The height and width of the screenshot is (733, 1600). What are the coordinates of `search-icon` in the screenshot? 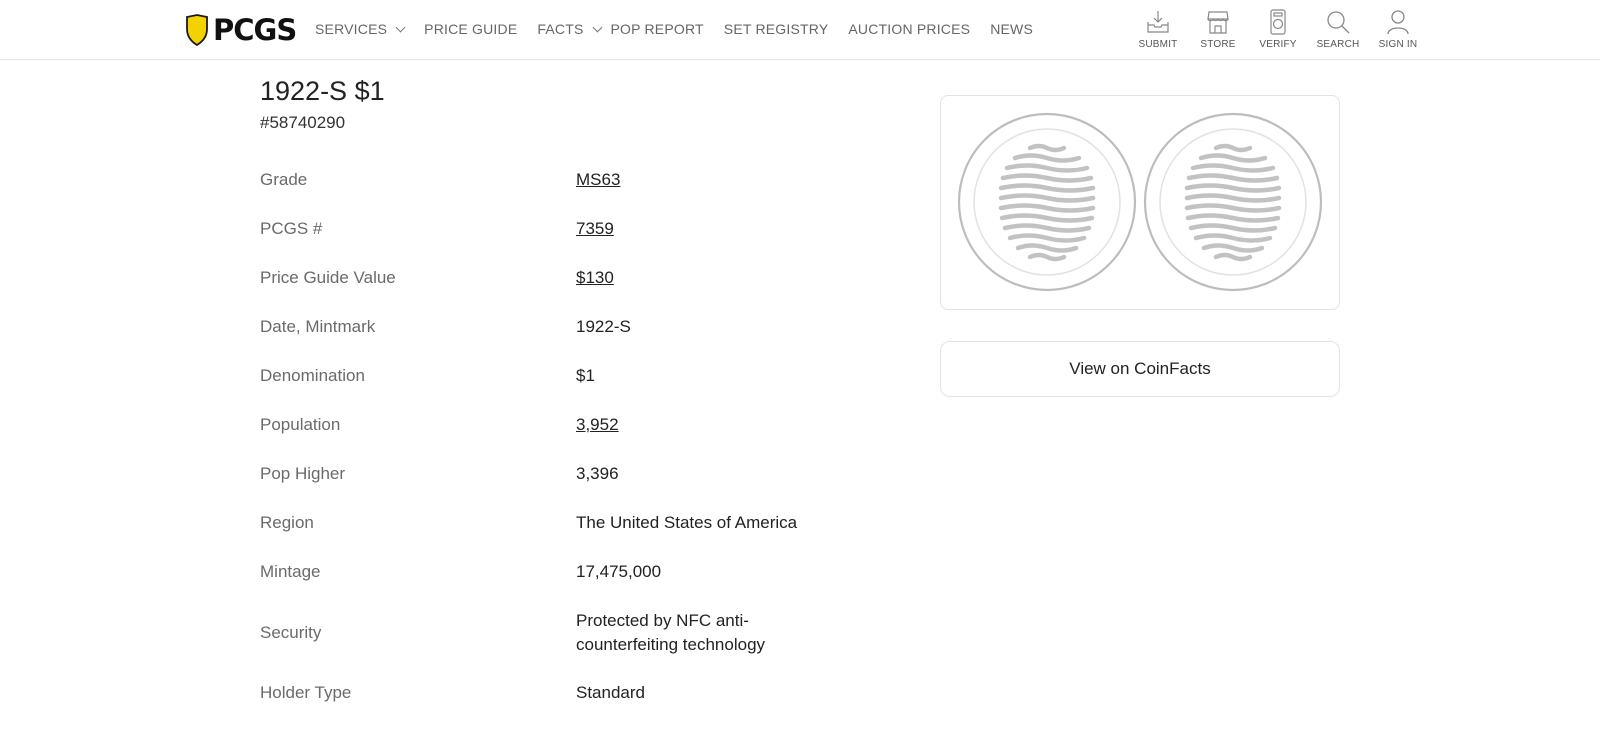 It's located at (1338, 22).